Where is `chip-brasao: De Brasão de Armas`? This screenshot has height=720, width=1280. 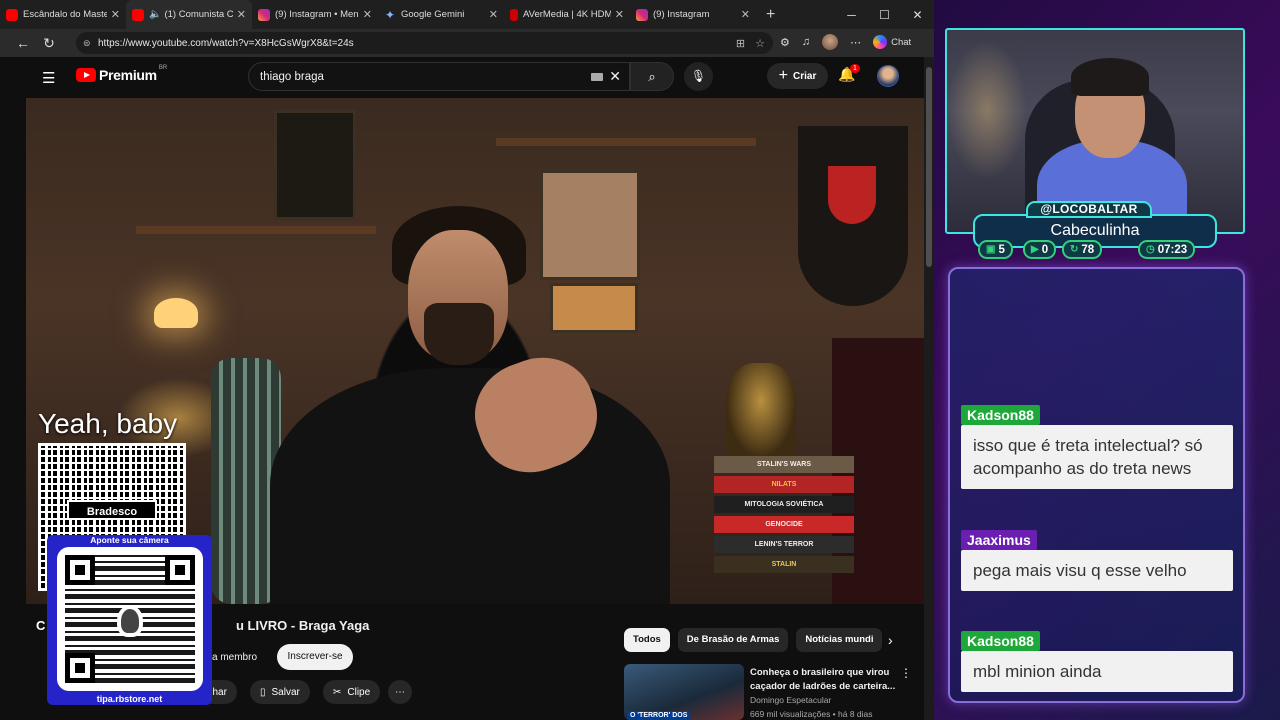 chip-brasao: De Brasão de Armas is located at coordinates (733, 640).